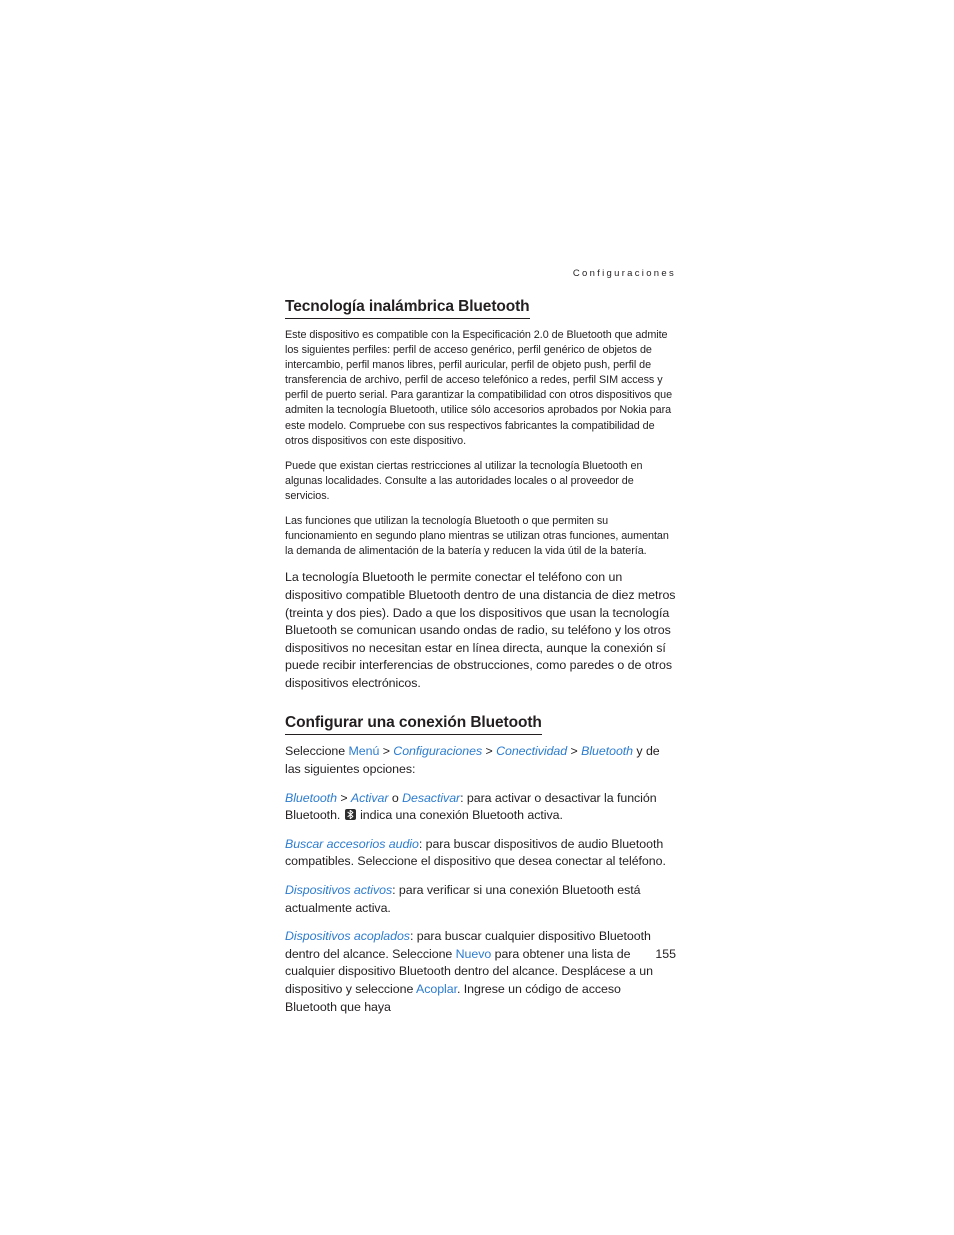 This screenshot has width=954, height=1235. Describe the element at coordinates (413, 724) in the screenshot. I see `section-heading-setup-text: Configurar una conexión Bluetooth` at that location.